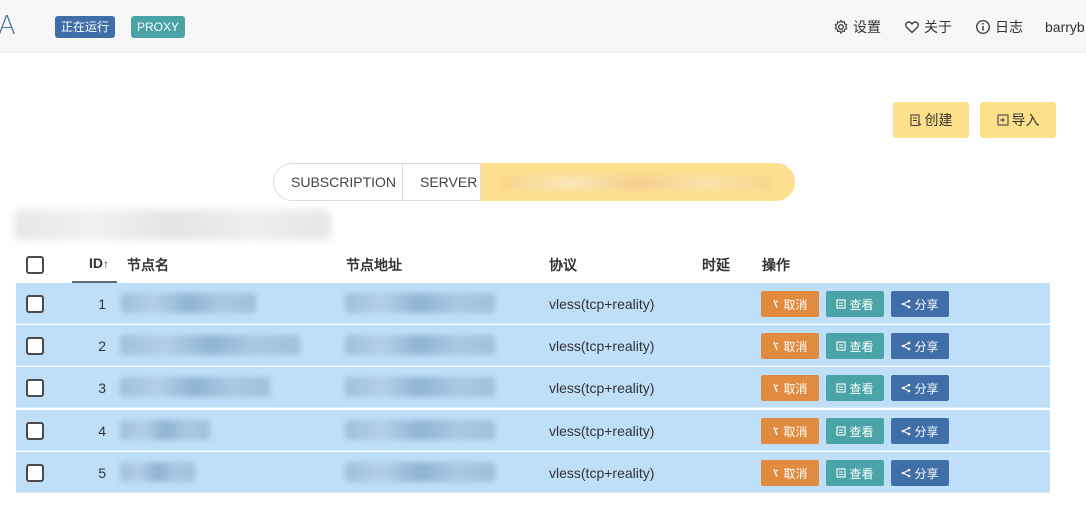 The height and width of the screenshot is (529, 1086). I want to click on column-header-latency: 时延, so click(716, 265).